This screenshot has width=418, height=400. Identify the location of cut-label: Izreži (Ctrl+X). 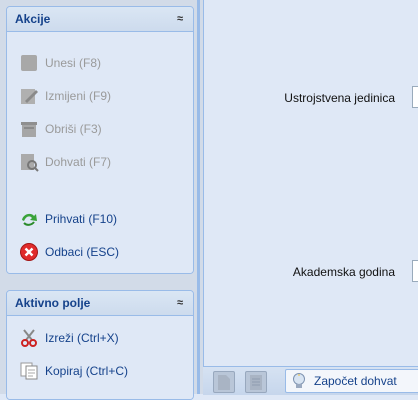
(82, 338).